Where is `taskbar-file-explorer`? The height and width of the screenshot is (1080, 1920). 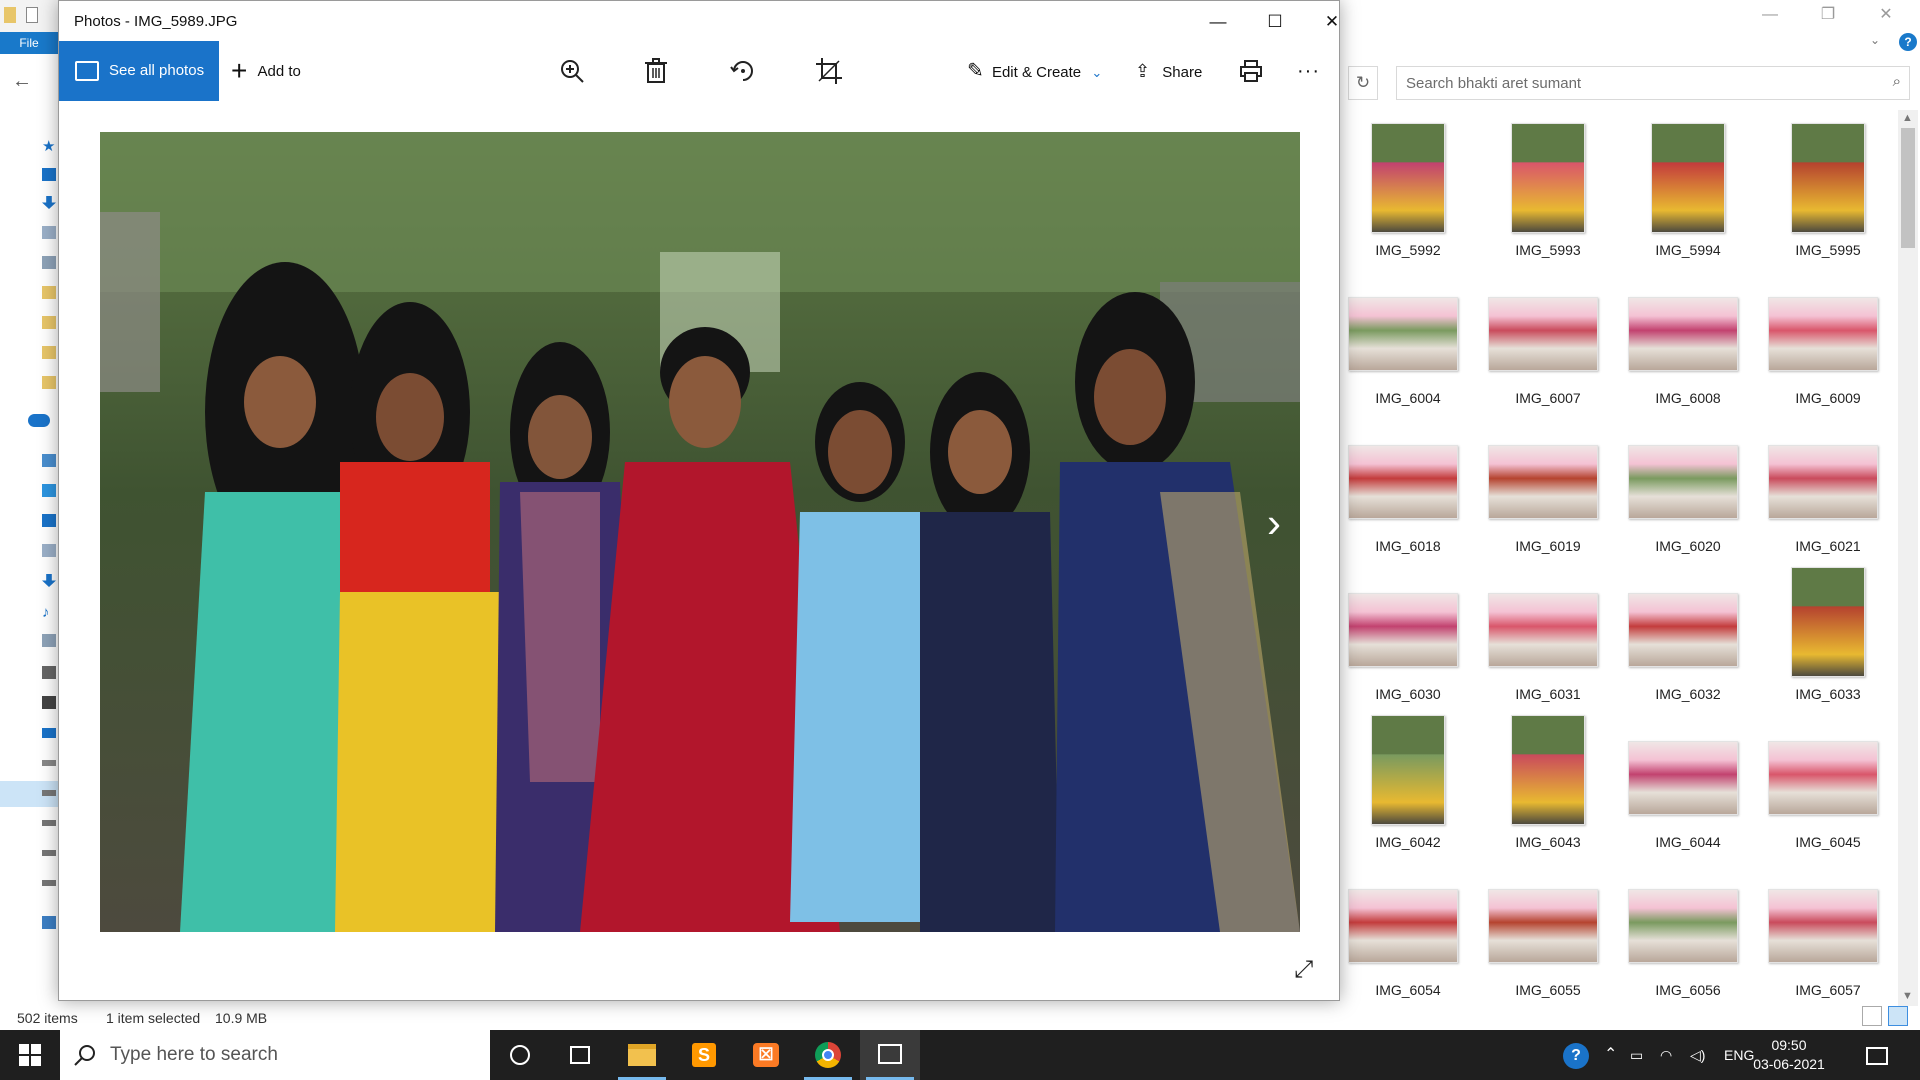 taskbar-file-explorer is located at coordinates (642, 1055).